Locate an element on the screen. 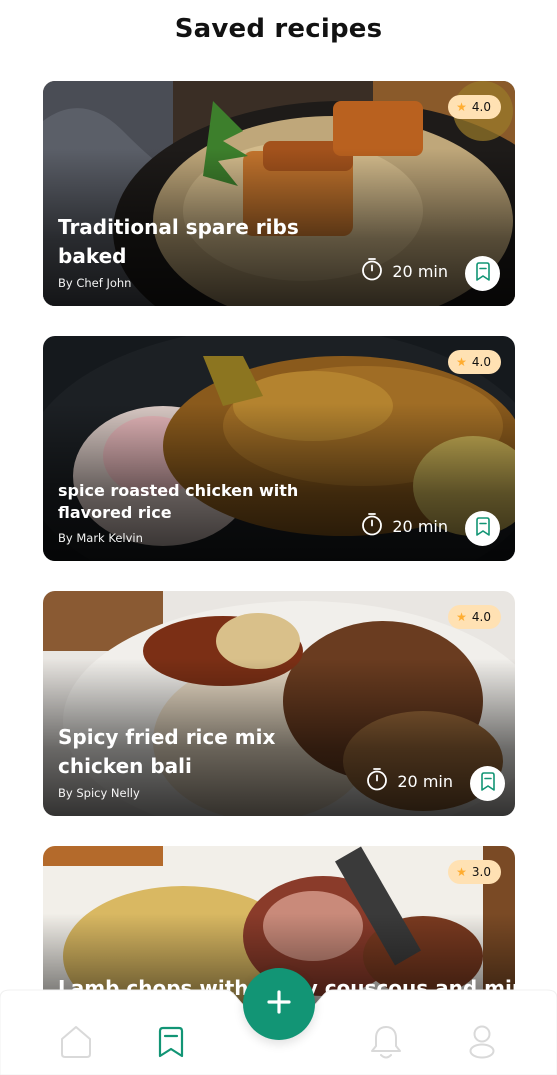 This screenshot has width=557, height=1075. rating-value: 3.0 is located at coordinates (481, 872).